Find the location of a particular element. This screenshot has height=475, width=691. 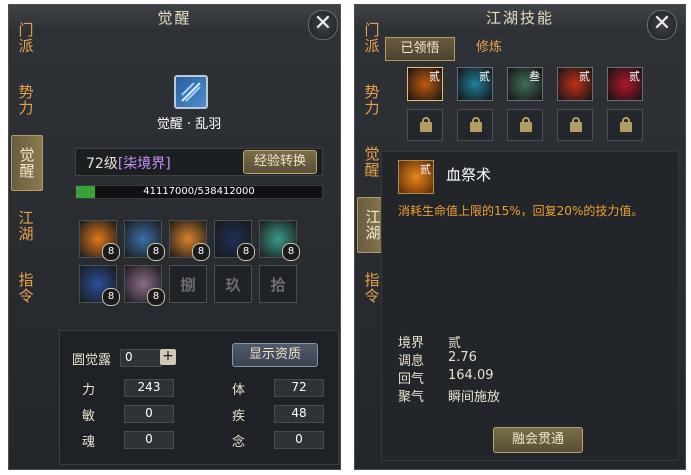

dew-value: 0 is located at coordinates (141, 358).